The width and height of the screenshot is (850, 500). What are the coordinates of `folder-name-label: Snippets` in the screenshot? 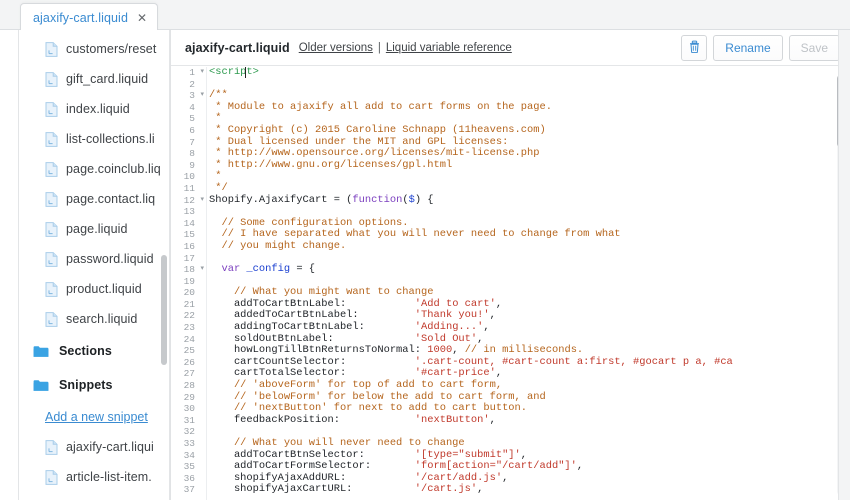 It's located at (86, 385).